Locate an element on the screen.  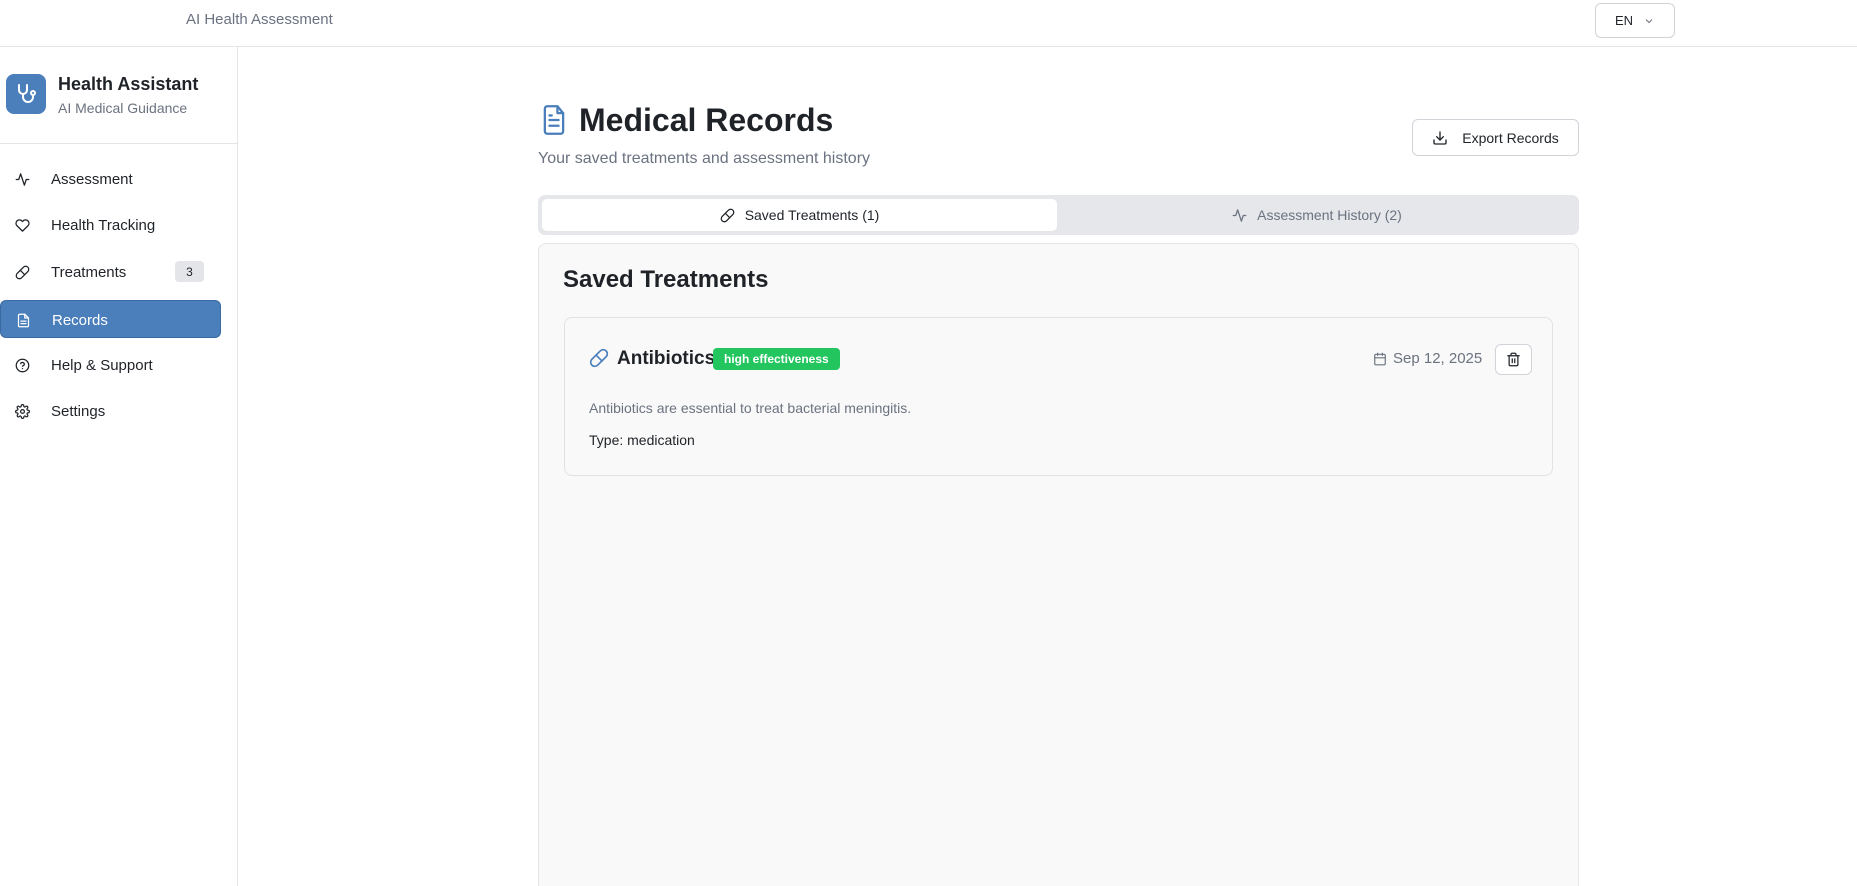
language-select: EN is located at coordinates (1635, 20).